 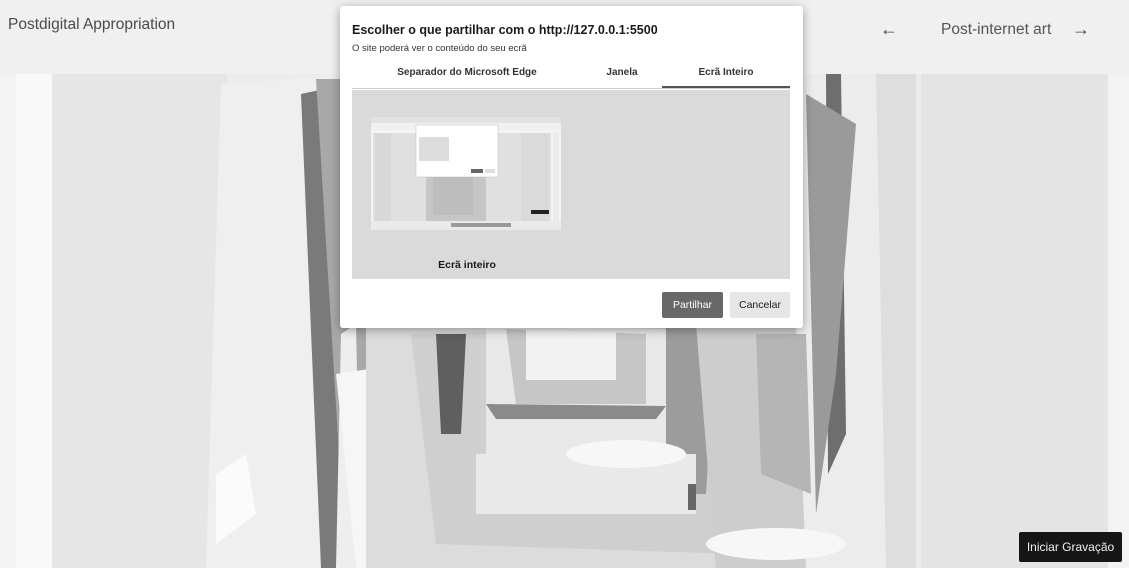 What do you see at coordinates (467, 265) in the screenshot?
I see `entire-screen-label: Ecrã inteiro` at bounding box center [467, 265].